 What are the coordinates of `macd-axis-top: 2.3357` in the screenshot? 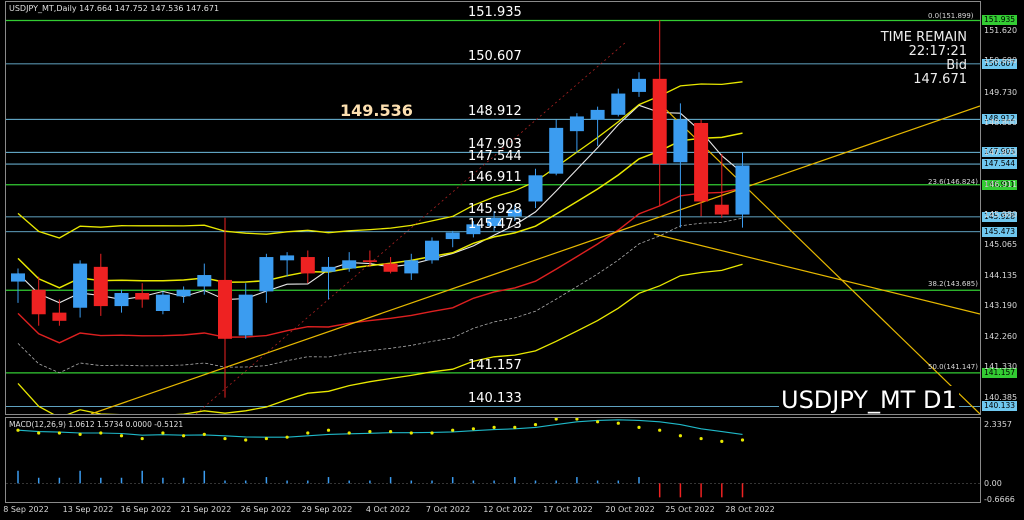 It's located at (998, 424).